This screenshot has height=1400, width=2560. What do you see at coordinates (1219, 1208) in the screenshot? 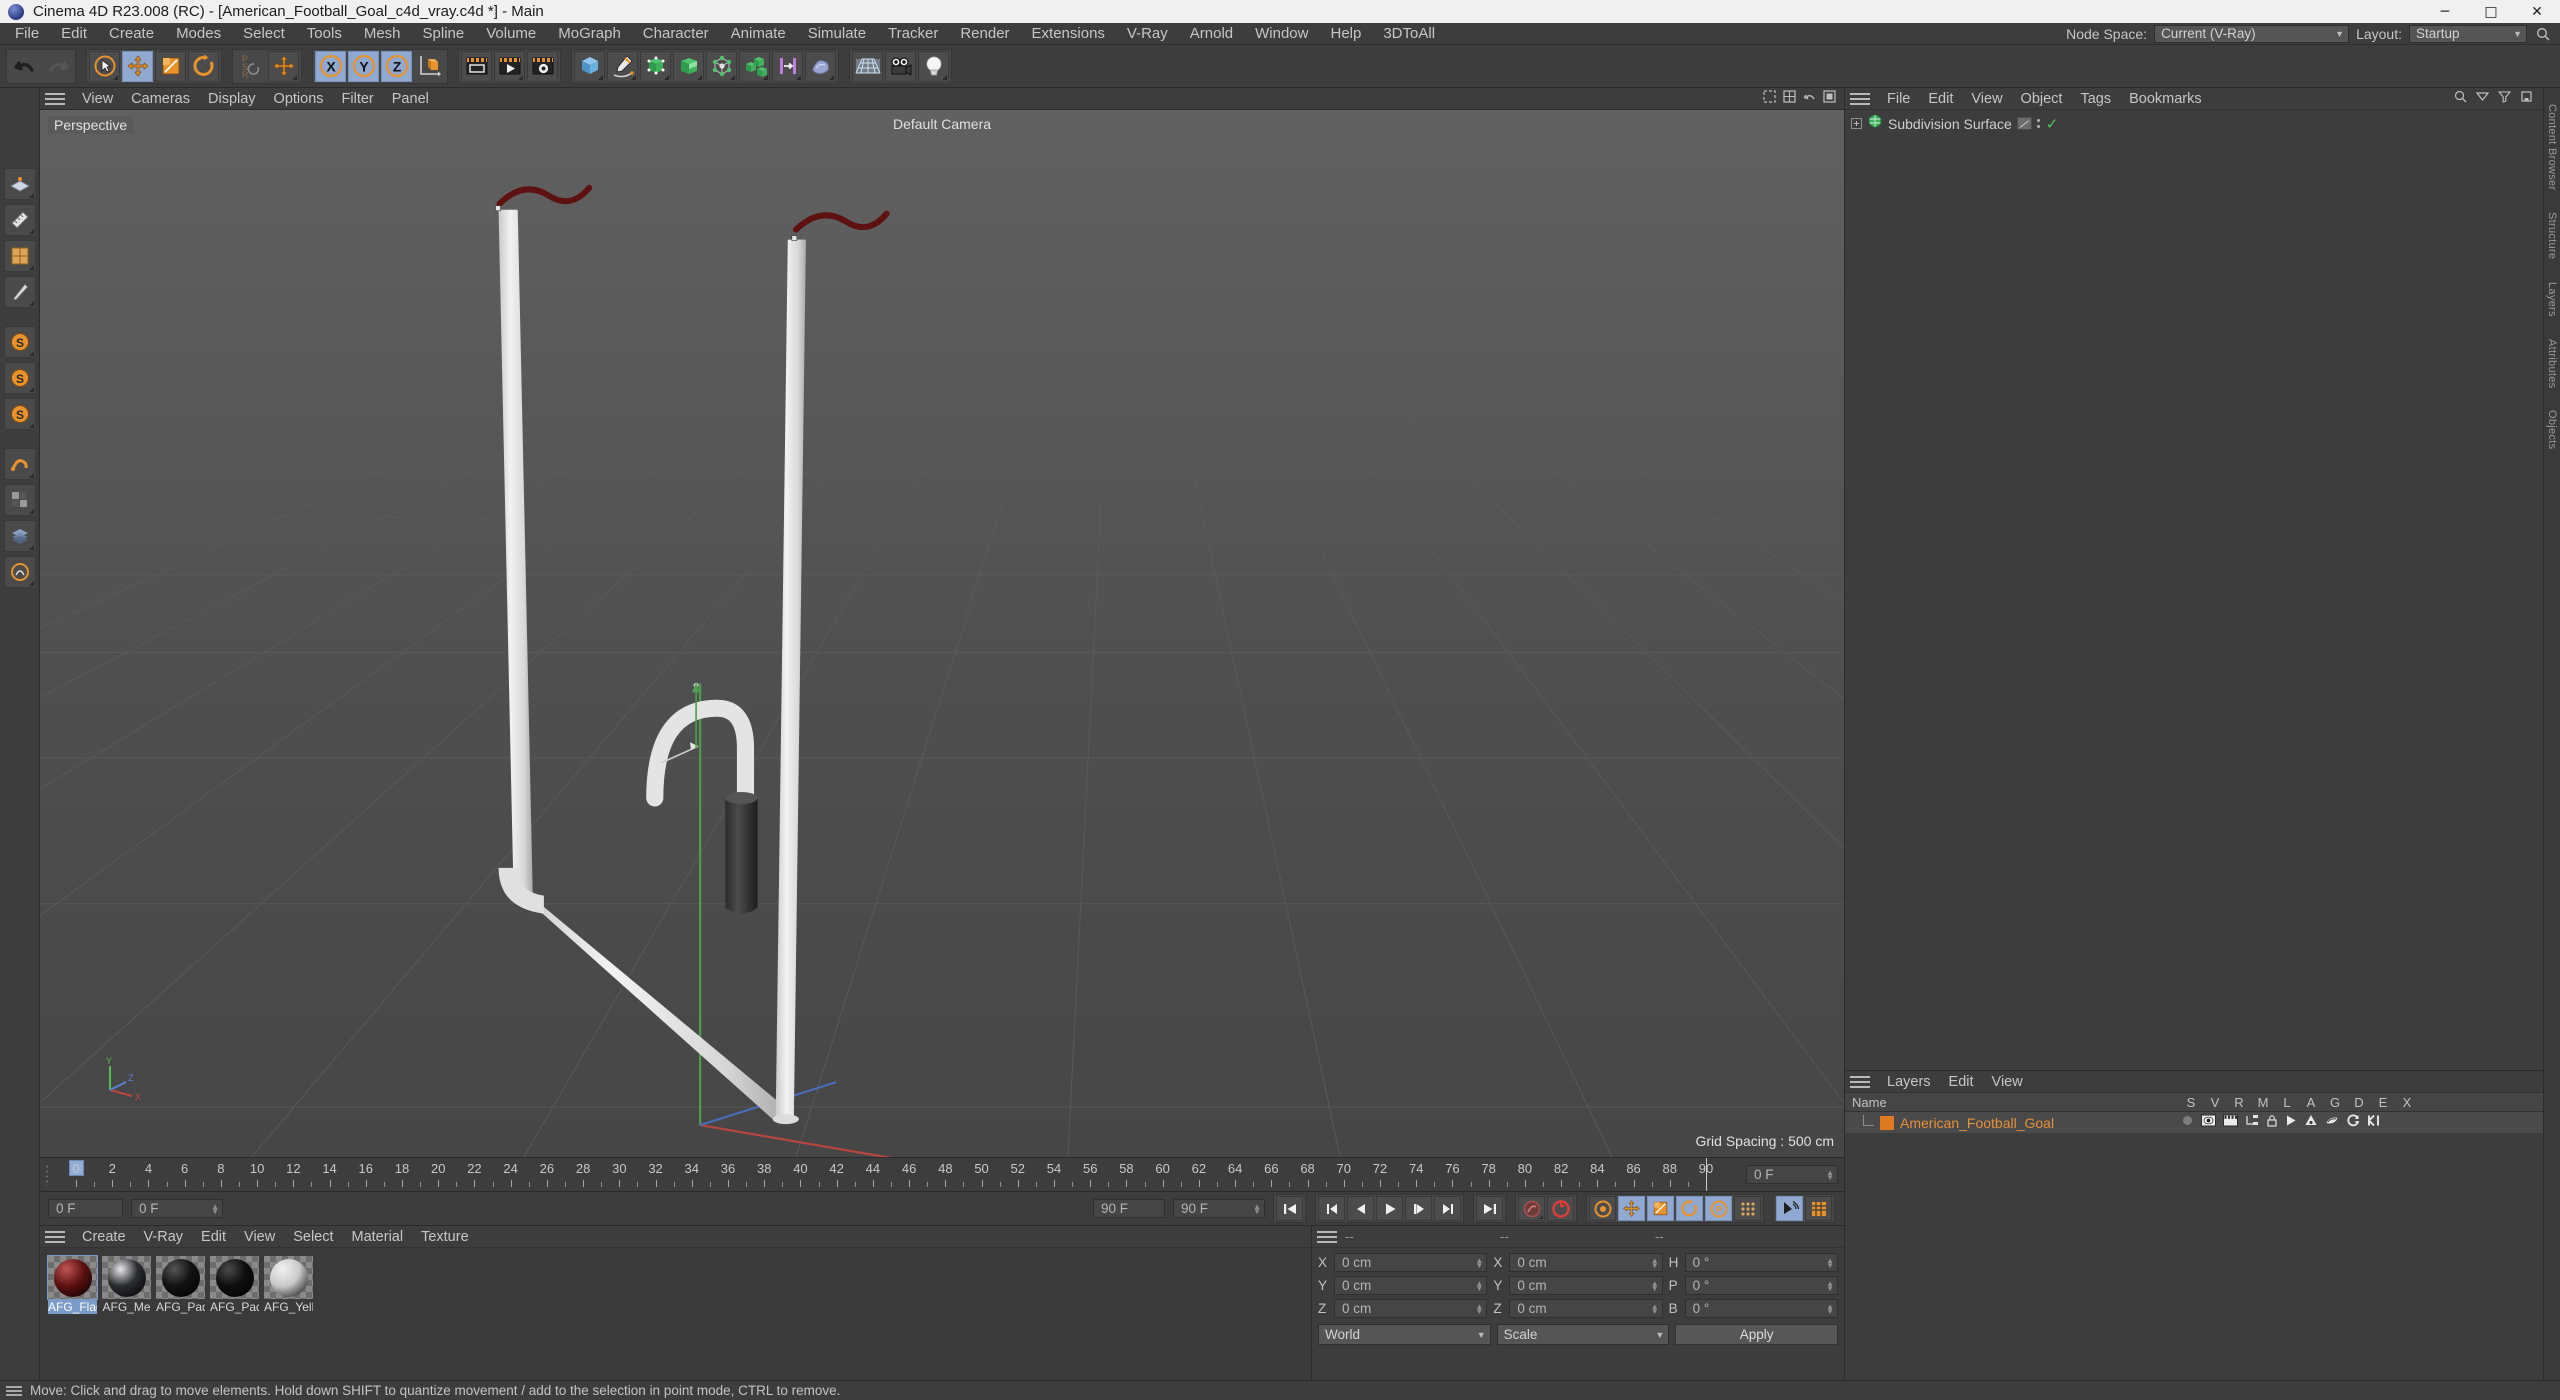
I see `preview-end-field: 90 F ▲ ▼` at bounding box center [1219, 1208].